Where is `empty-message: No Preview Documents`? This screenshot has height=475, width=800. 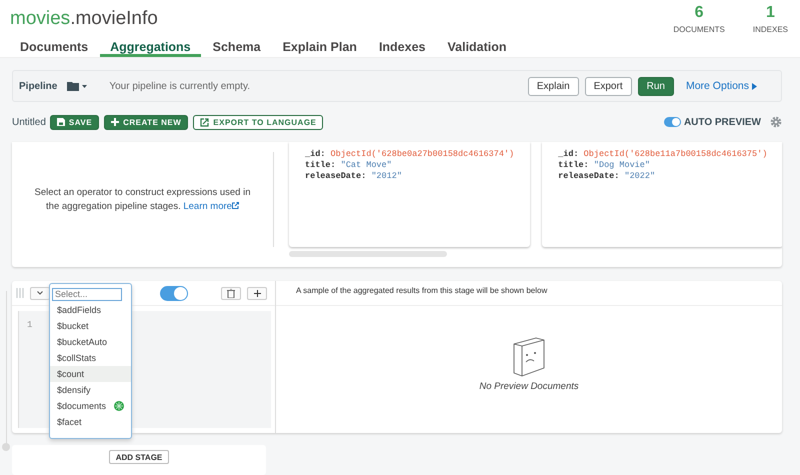 empty-message: No Preview Documents is located at coordinates (529, 386).